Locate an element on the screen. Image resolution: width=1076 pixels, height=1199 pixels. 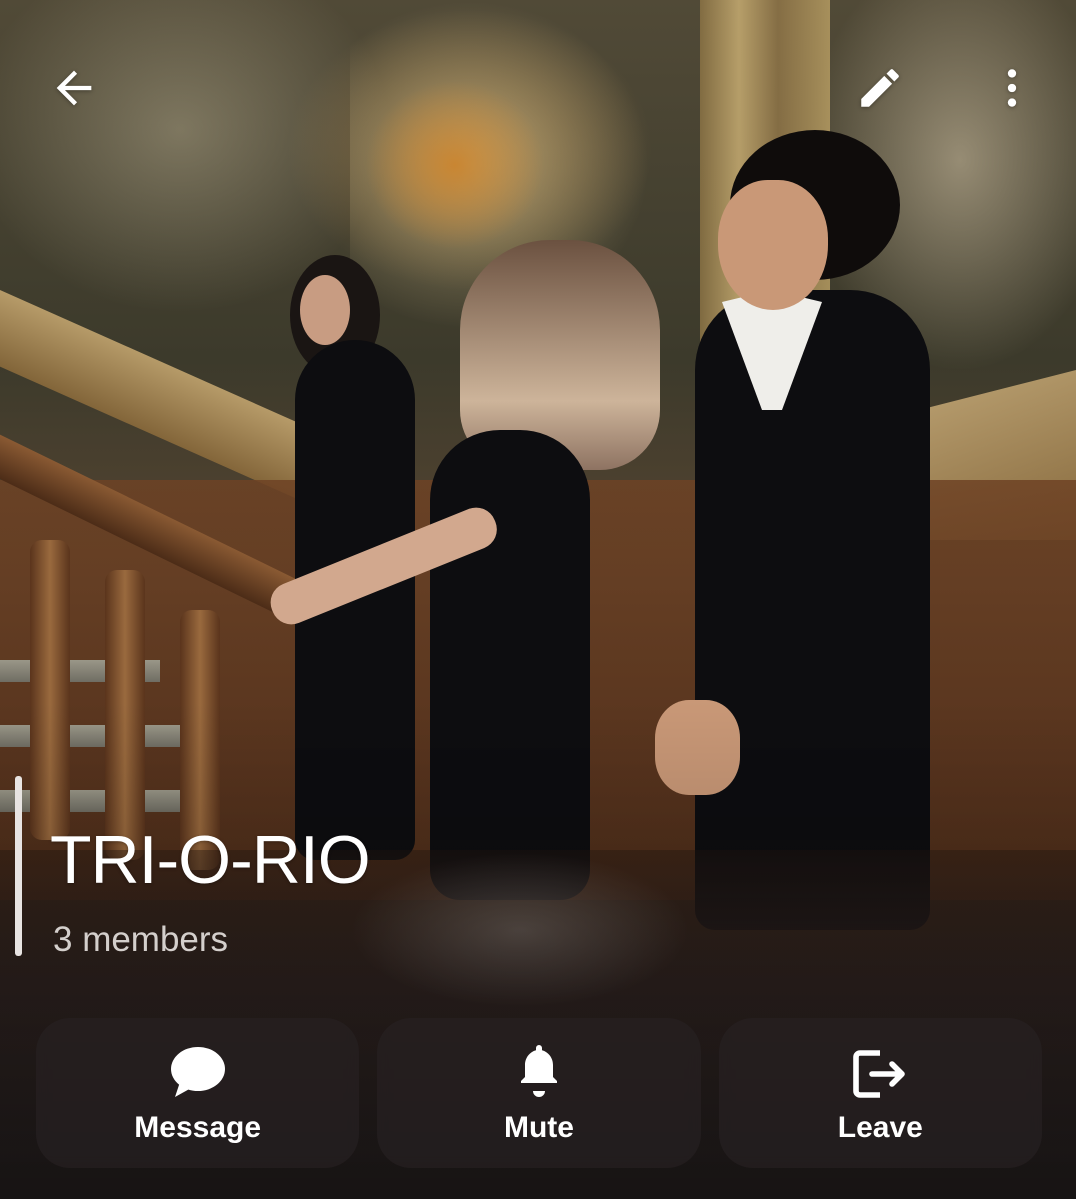
leave-label: Leave is located at coordinates (880, 1127).